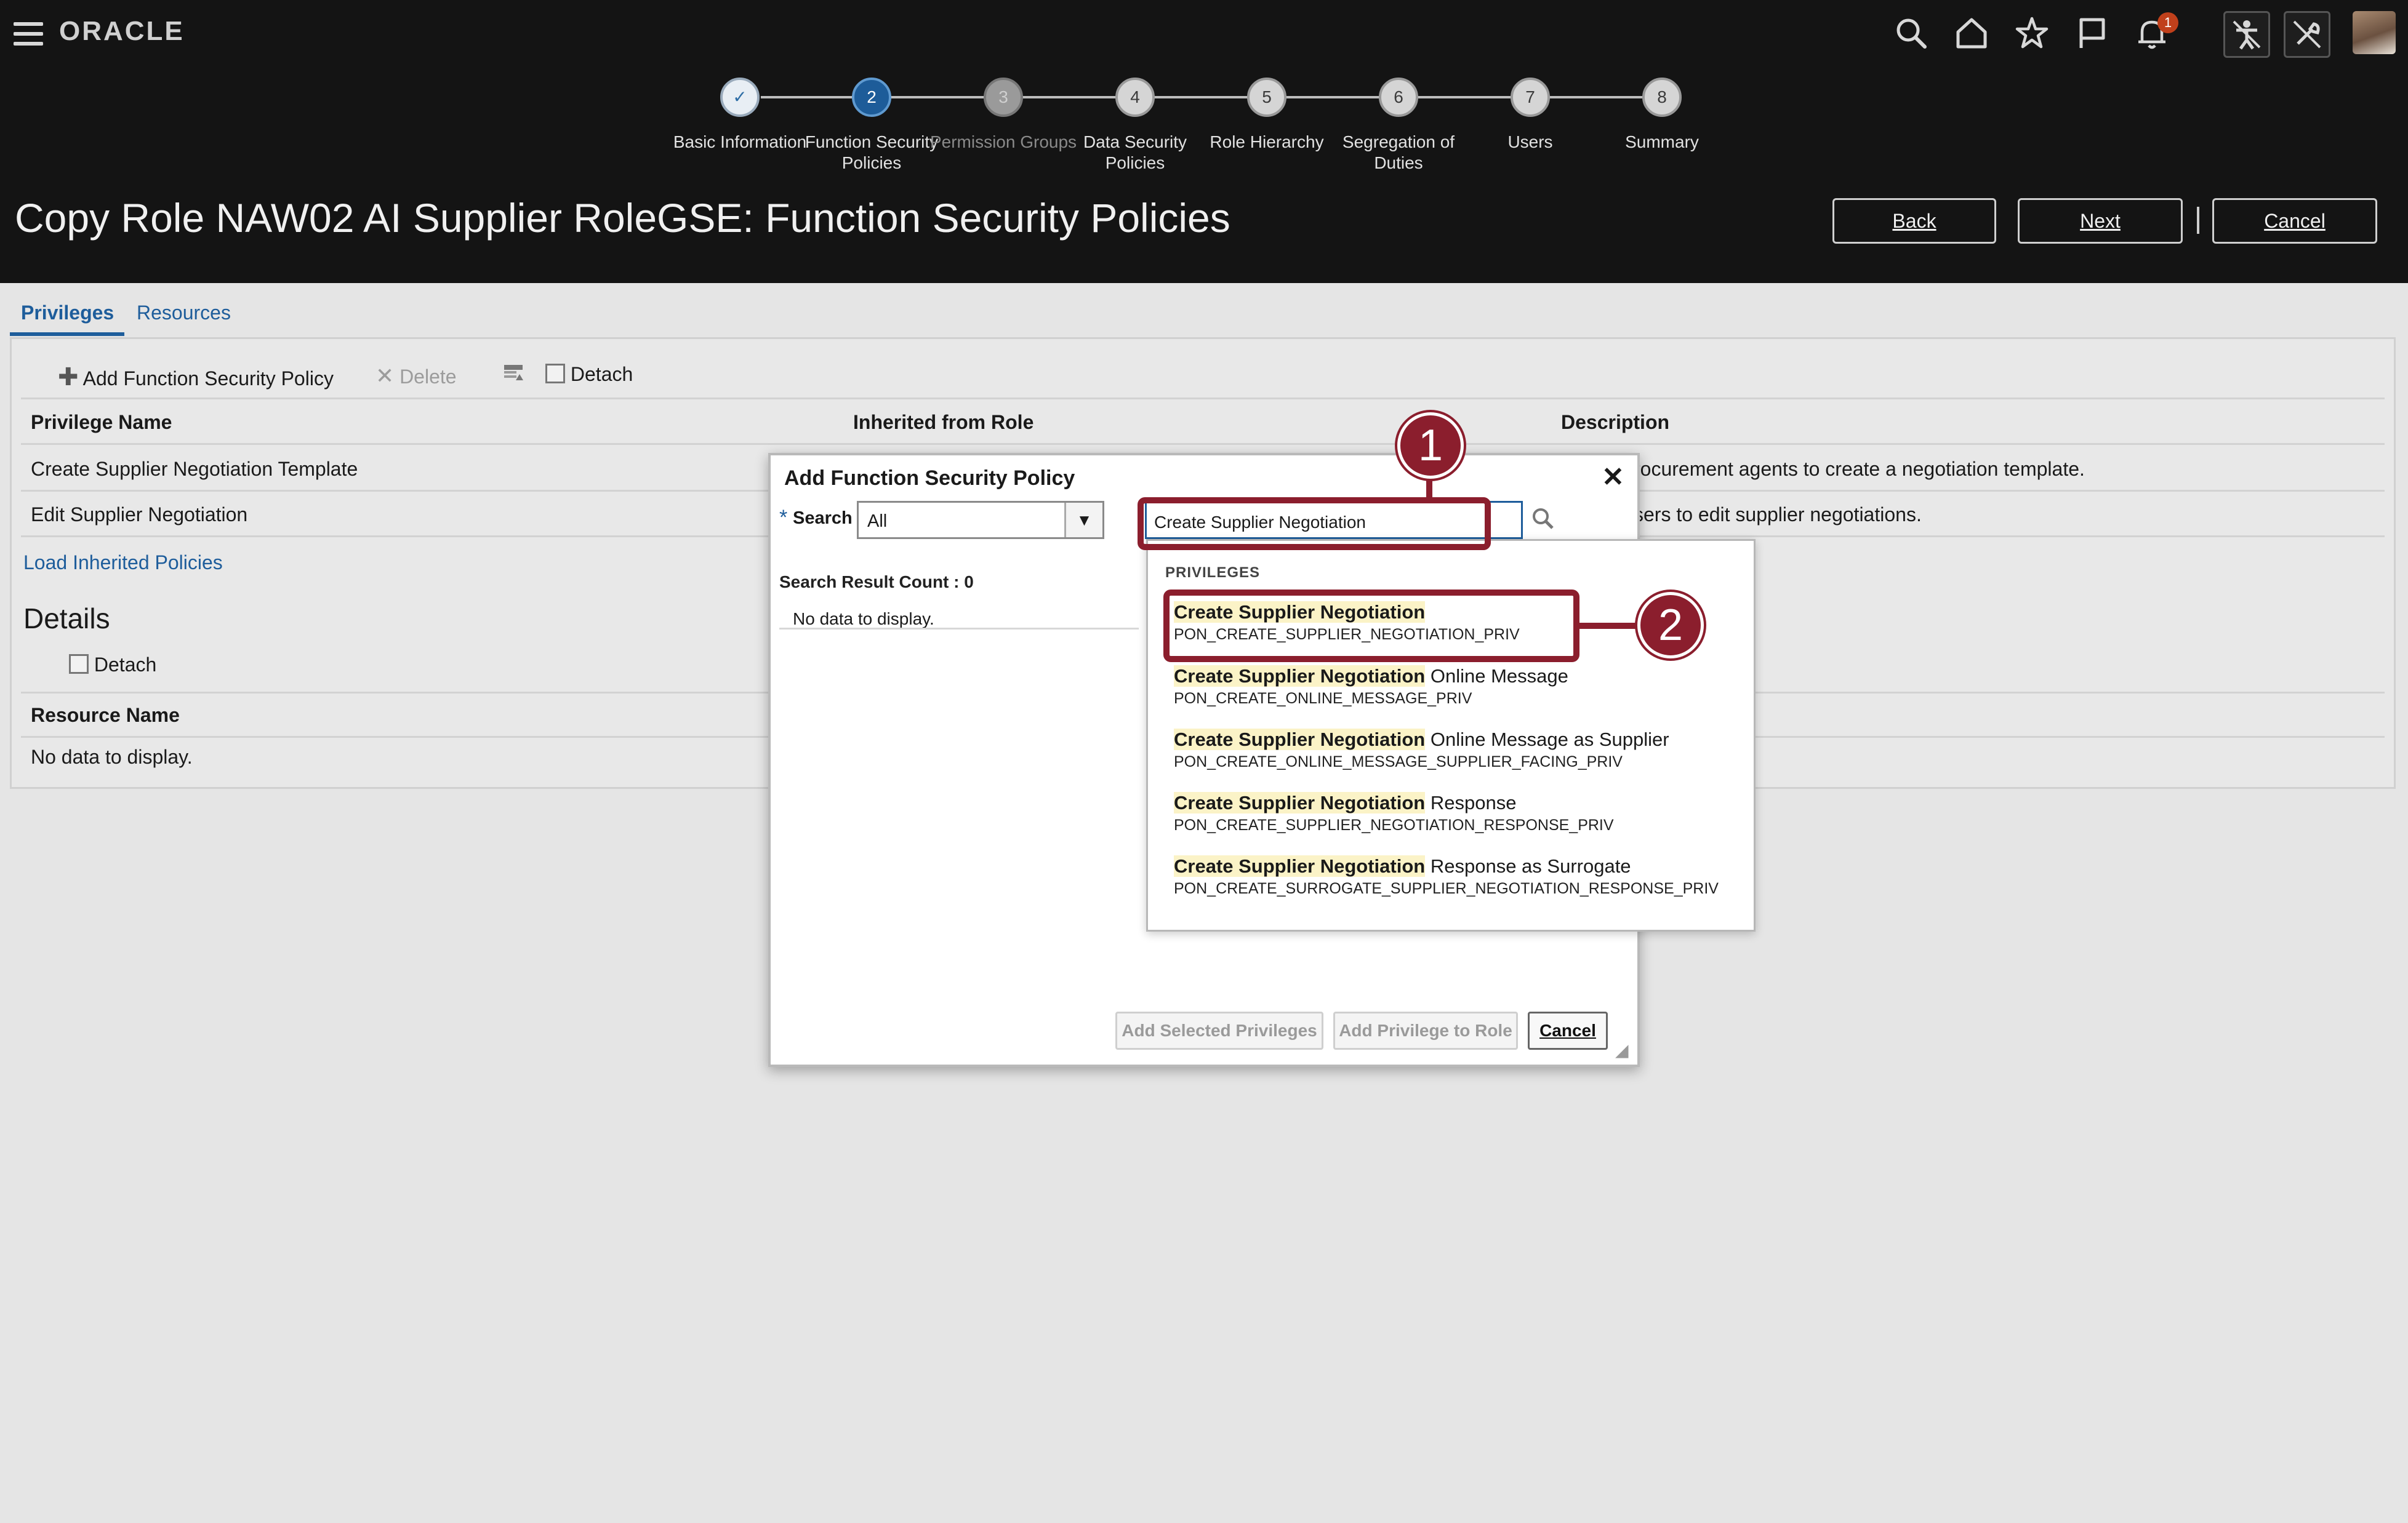 This screenshot has height=1523, width=2408. What do you see at coordinates (783, 517) in the screenshot?
I see `required-marker: *` at bounding box center [783, 517].